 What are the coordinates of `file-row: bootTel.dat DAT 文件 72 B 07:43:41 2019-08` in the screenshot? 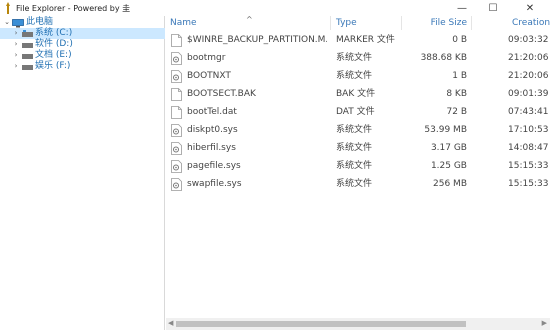 It's located at (358, 112).